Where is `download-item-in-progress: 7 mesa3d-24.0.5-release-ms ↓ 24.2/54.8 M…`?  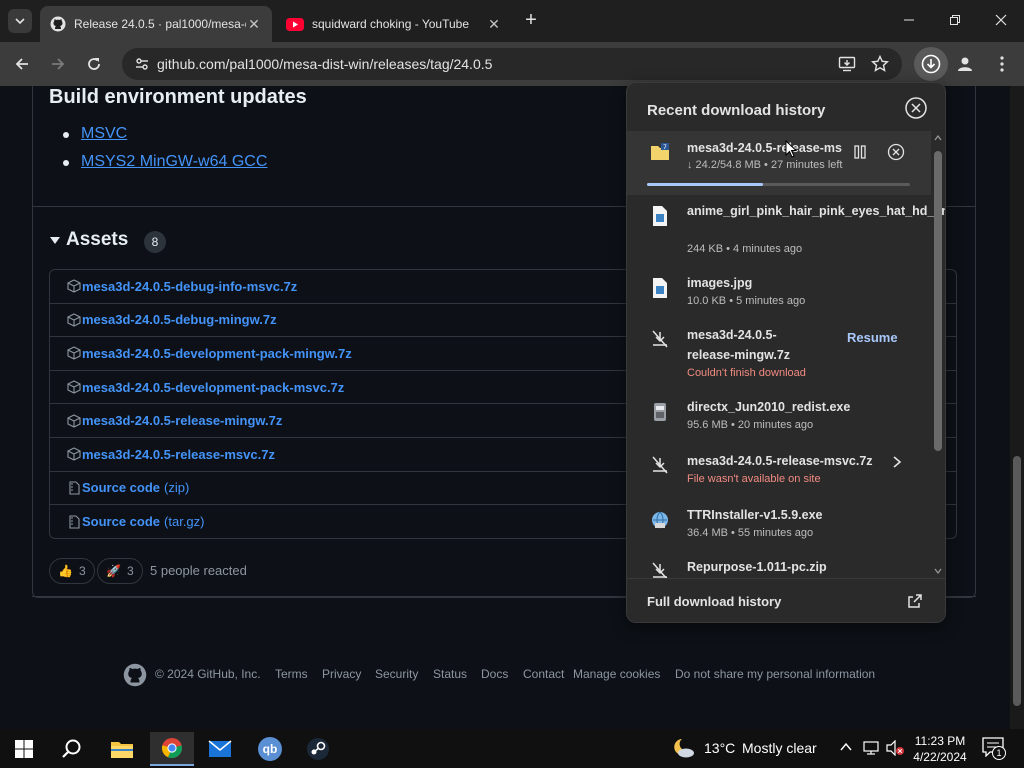
download-item-in-progress: 7 mesa3d-24.0.5-release-ms ↓ 24.2/54.8 M… is located at coordinates (779, 163).